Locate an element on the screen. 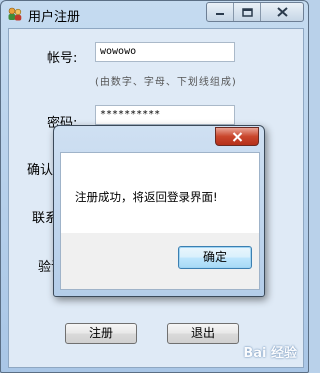  password-input: ********** is located at coordinates (165, 115).